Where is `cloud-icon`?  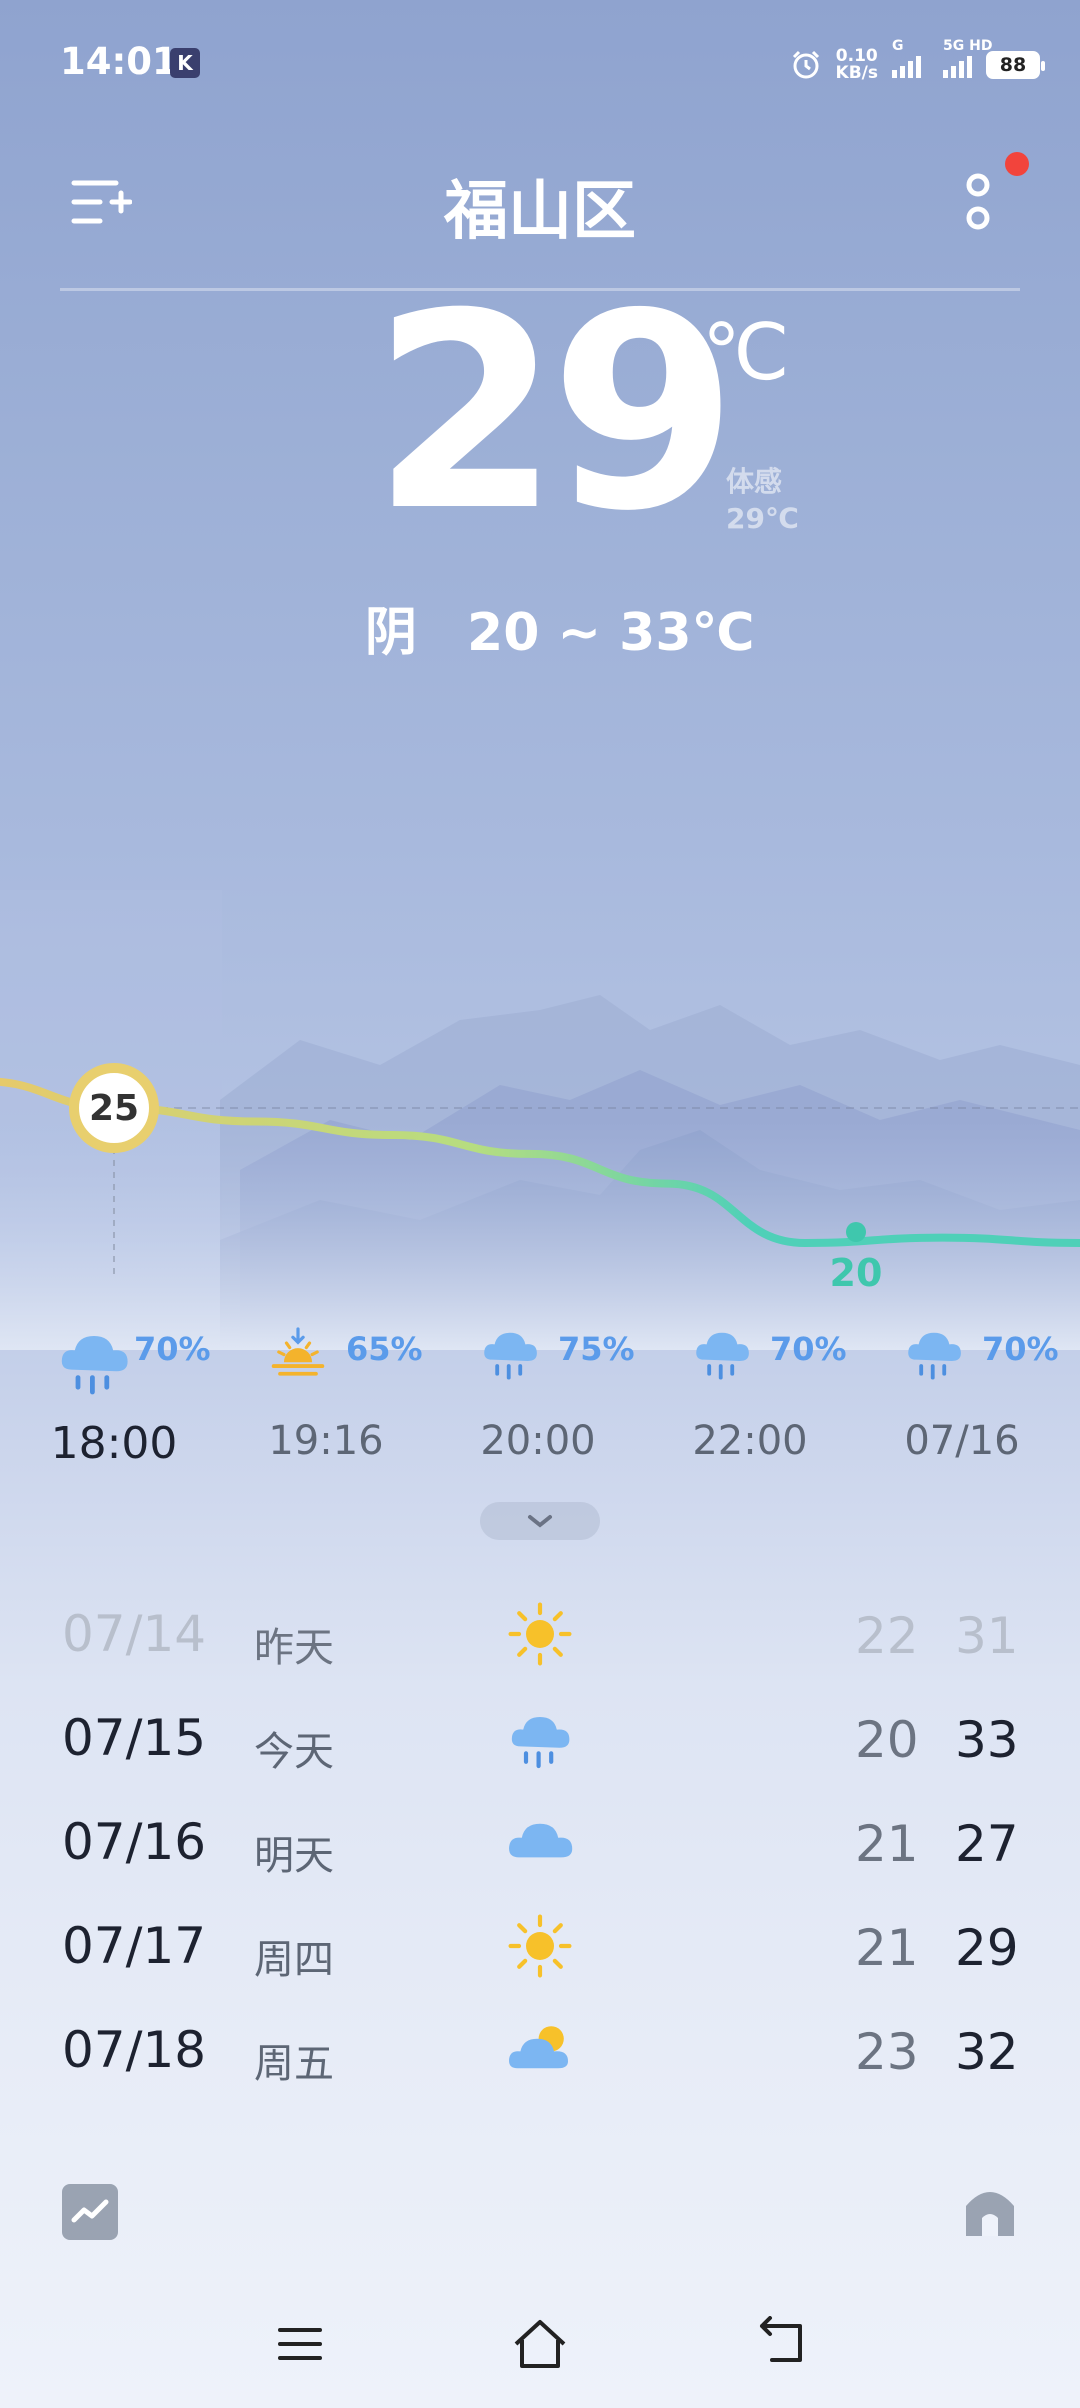
cloud-icon is located at coordinates (541, 1840).